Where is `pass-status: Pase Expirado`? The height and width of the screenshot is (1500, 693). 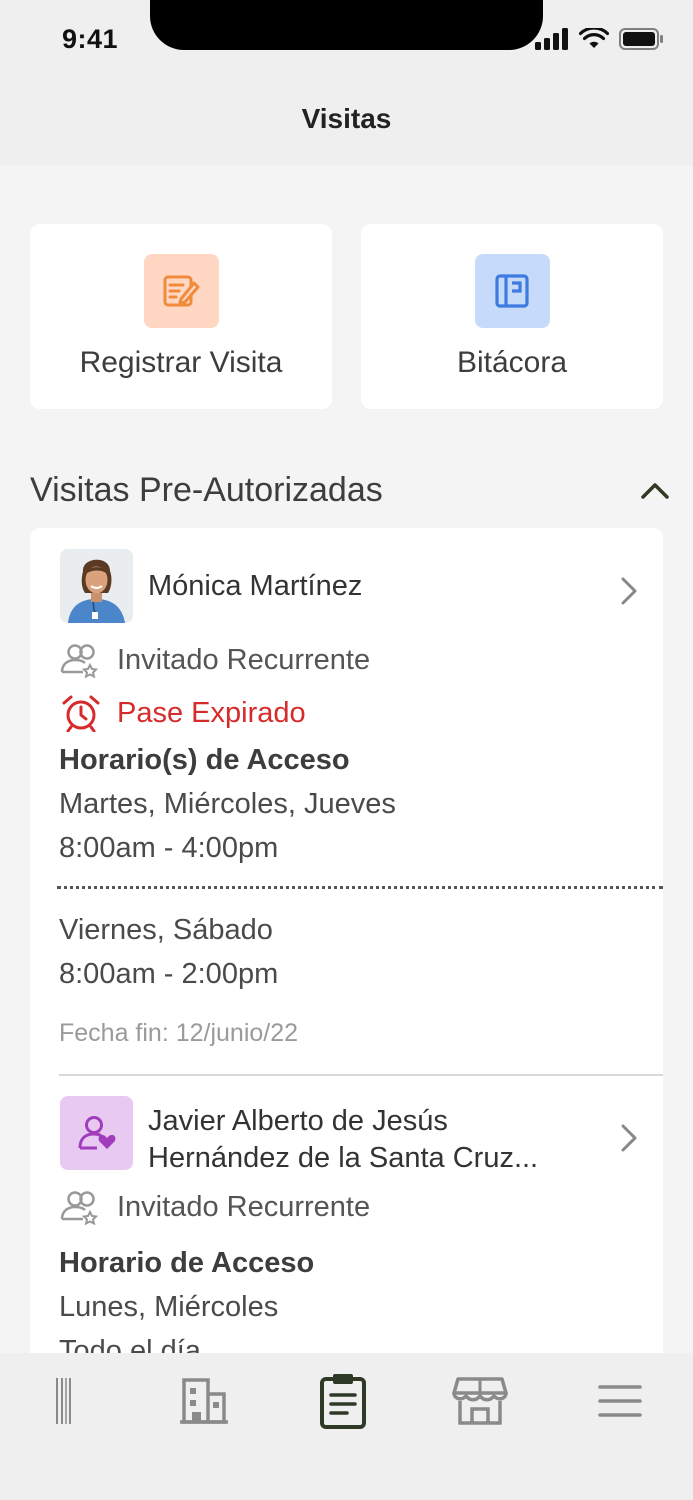
pass-status: Pase Expirado is located at coordinates (211, 712).